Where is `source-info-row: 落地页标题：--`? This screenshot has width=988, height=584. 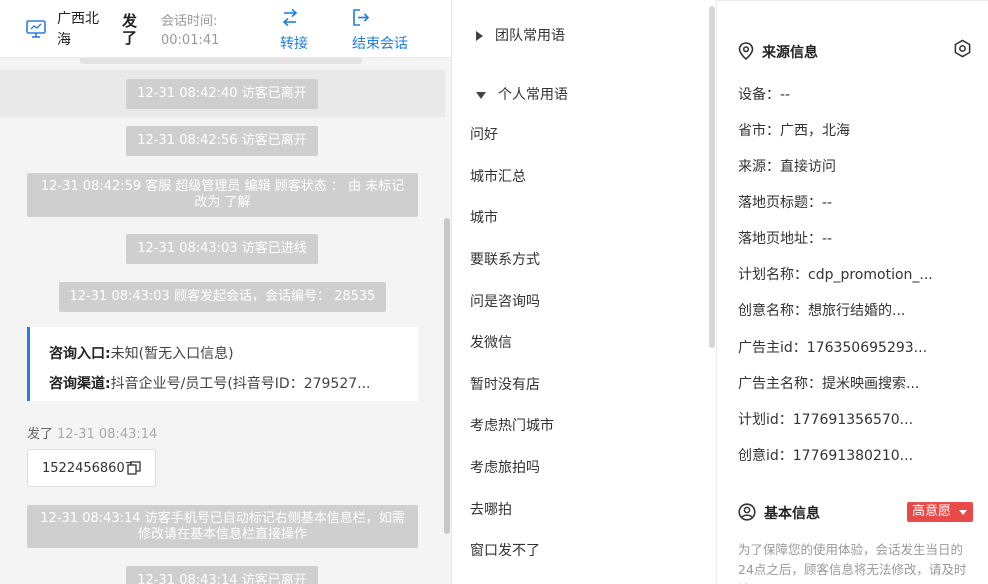
source-info-row: 落地页标题：-- is located at coordinates (785, 203).